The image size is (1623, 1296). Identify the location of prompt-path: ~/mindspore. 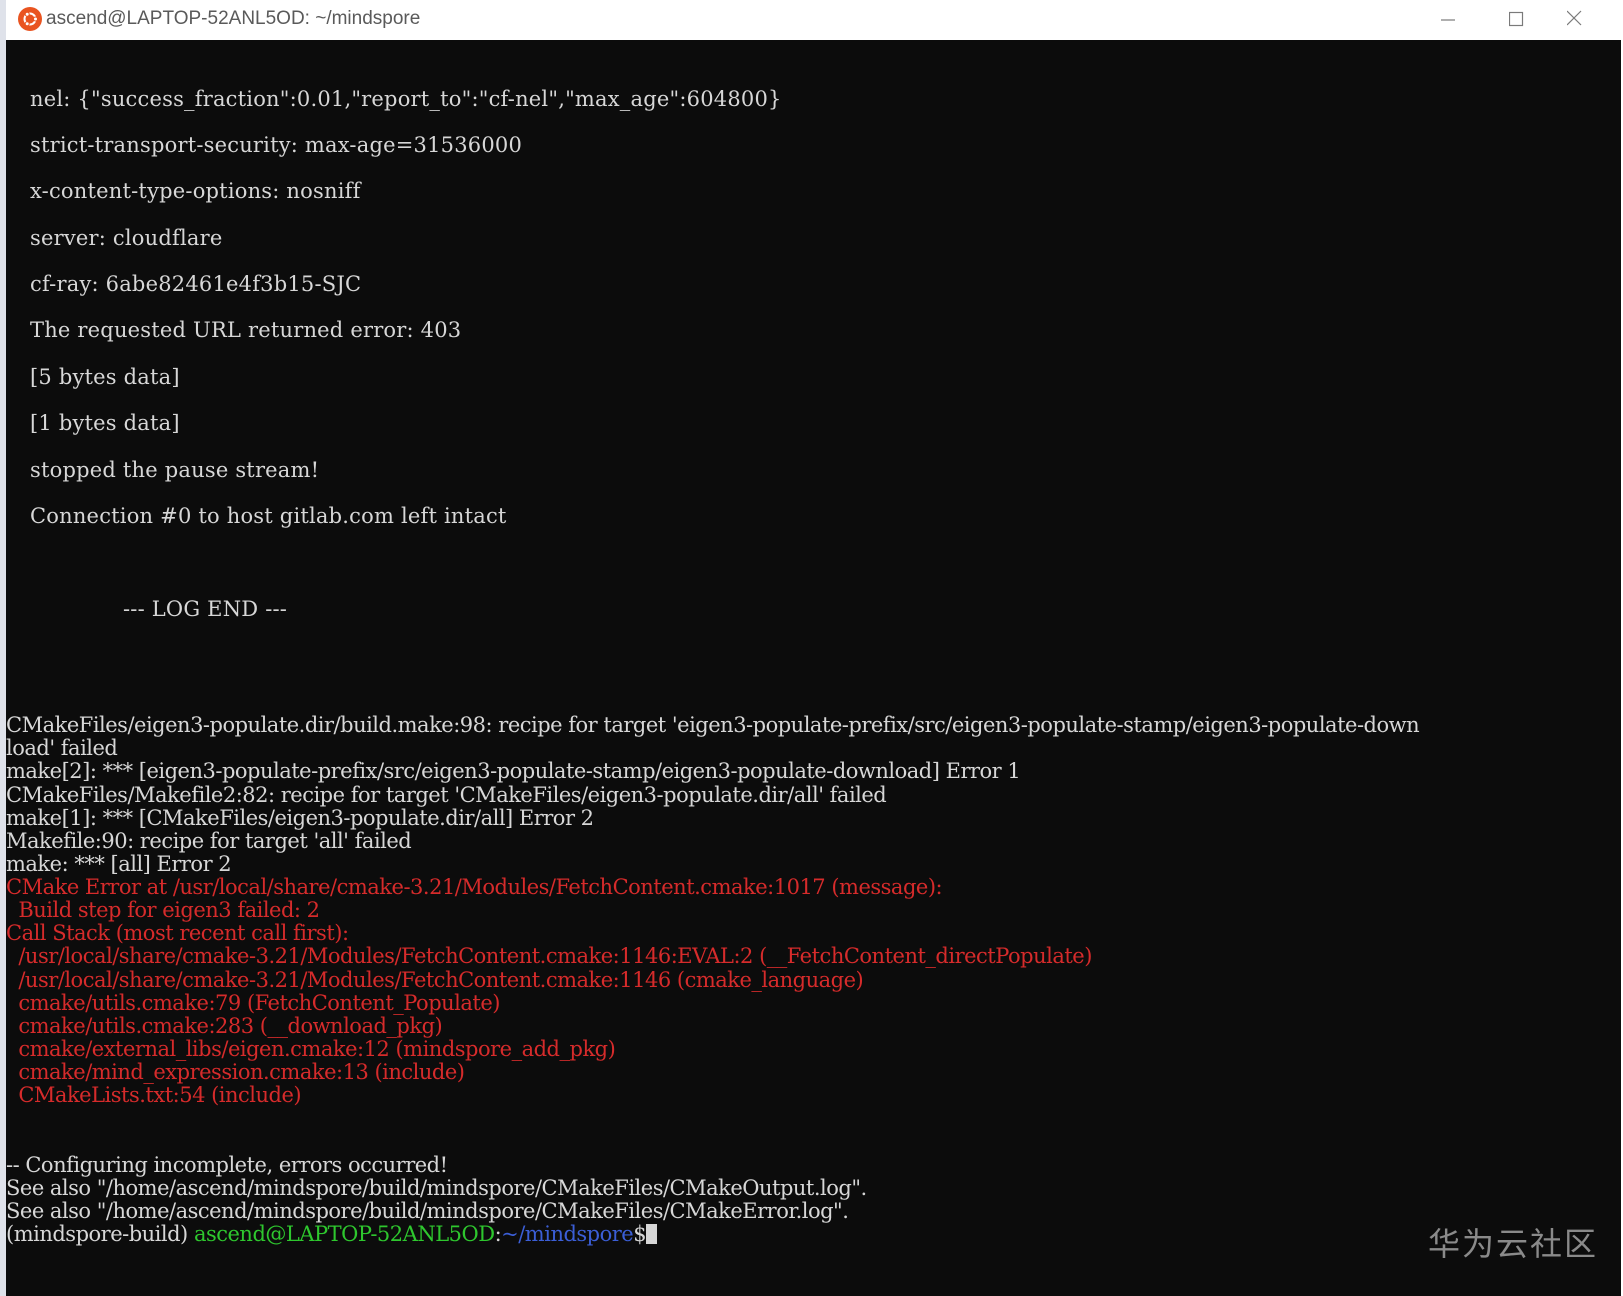
(567, 1234).